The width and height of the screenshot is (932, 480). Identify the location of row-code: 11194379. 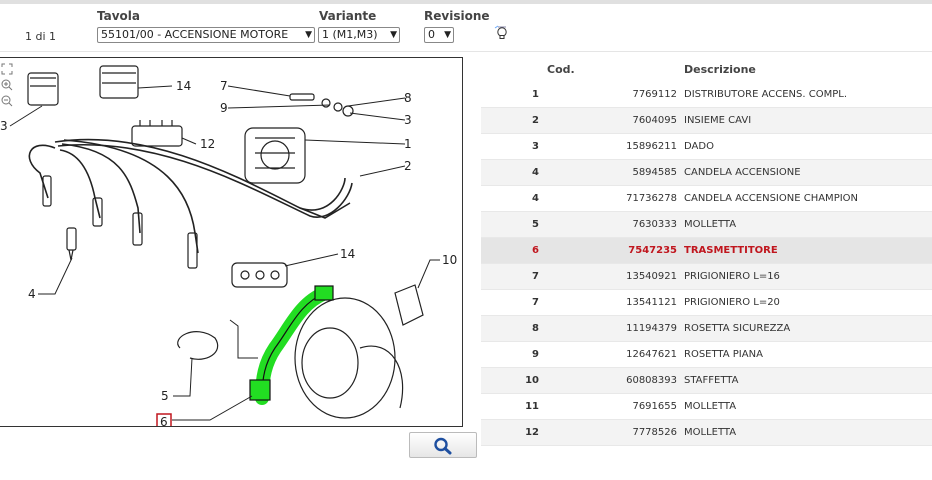
(651, 328).